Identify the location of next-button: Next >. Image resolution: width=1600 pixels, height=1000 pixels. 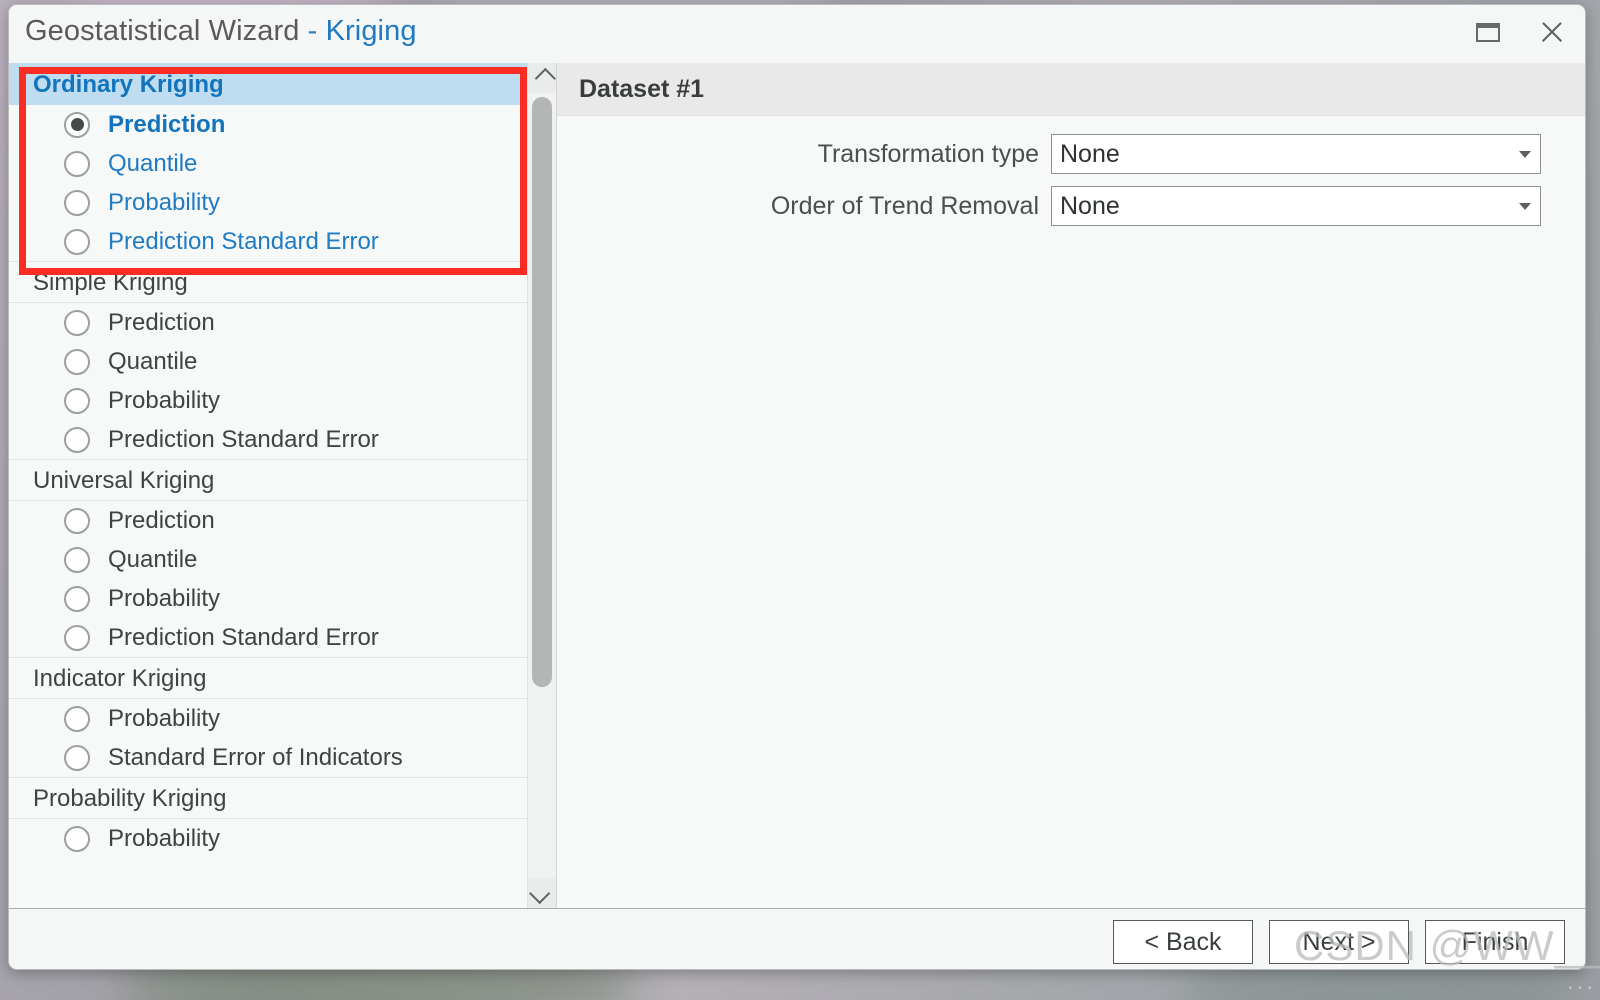
(1339, 942).